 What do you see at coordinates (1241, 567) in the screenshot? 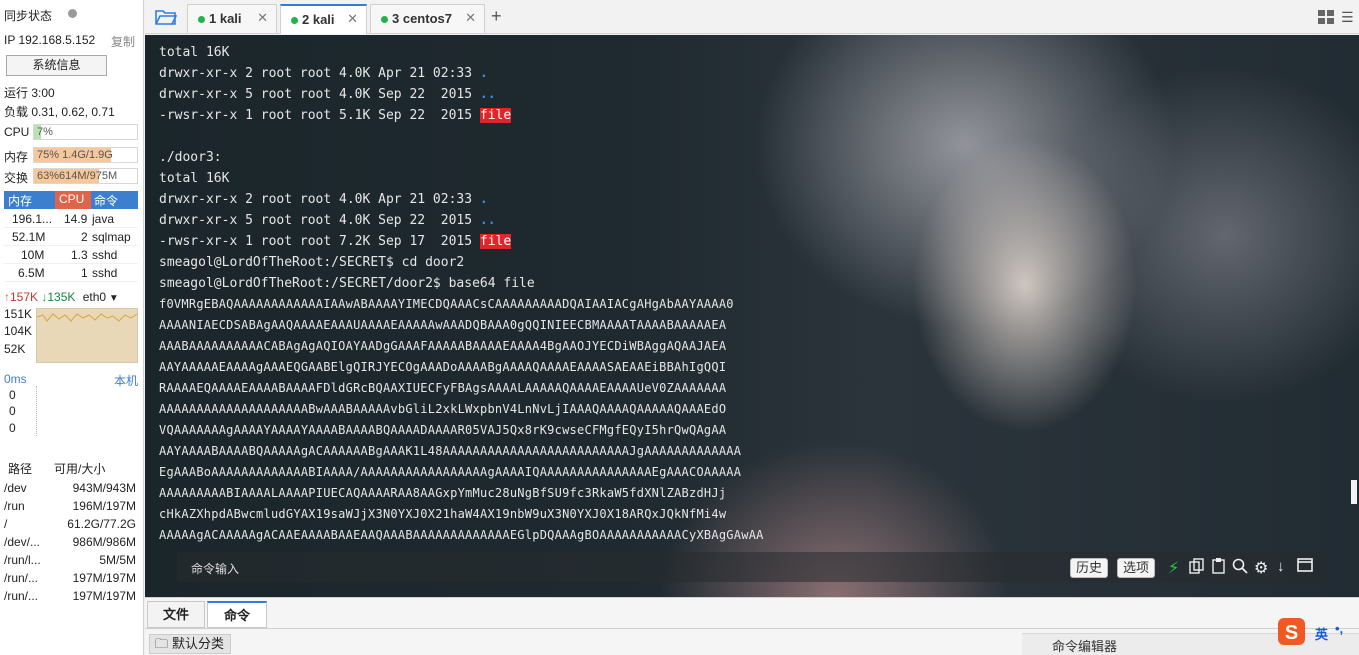
I see `search-icon` at bounding box center [1241, 567].